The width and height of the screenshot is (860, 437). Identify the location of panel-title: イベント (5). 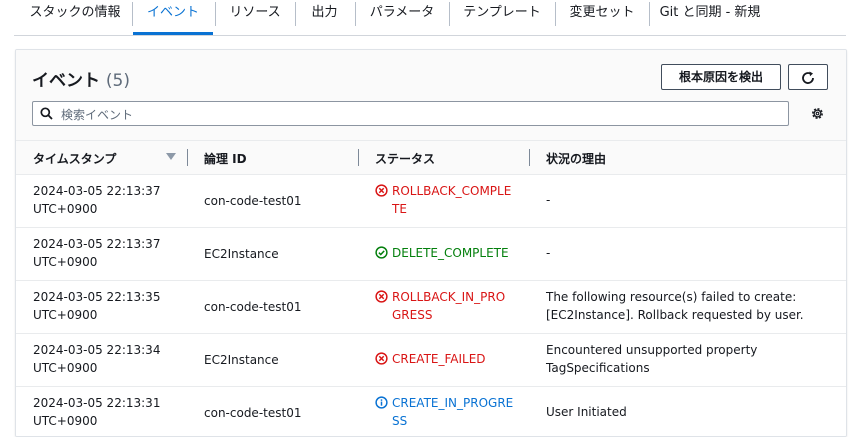
(81, 78).